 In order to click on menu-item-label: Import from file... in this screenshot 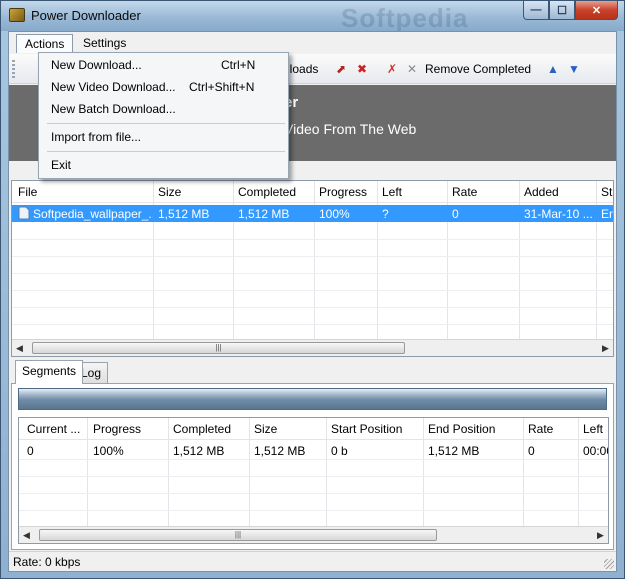, I will do `click(96, 137)`.